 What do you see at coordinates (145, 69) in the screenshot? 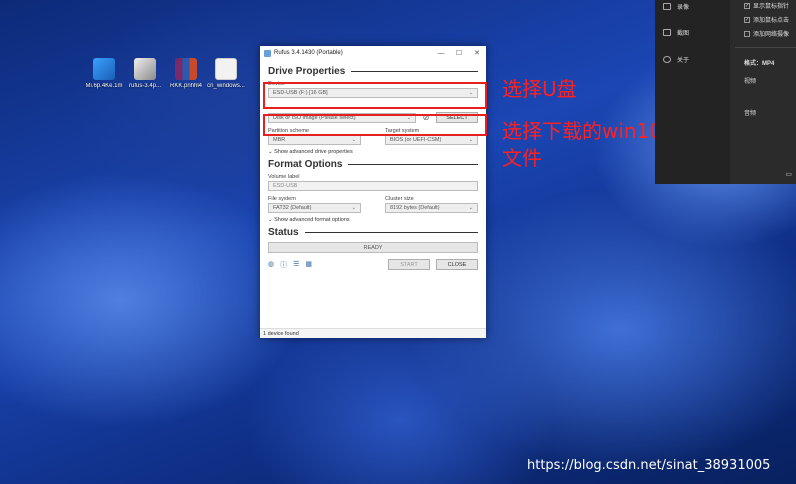
I see `usb-drive-icon` at bounding box center [145, 69].